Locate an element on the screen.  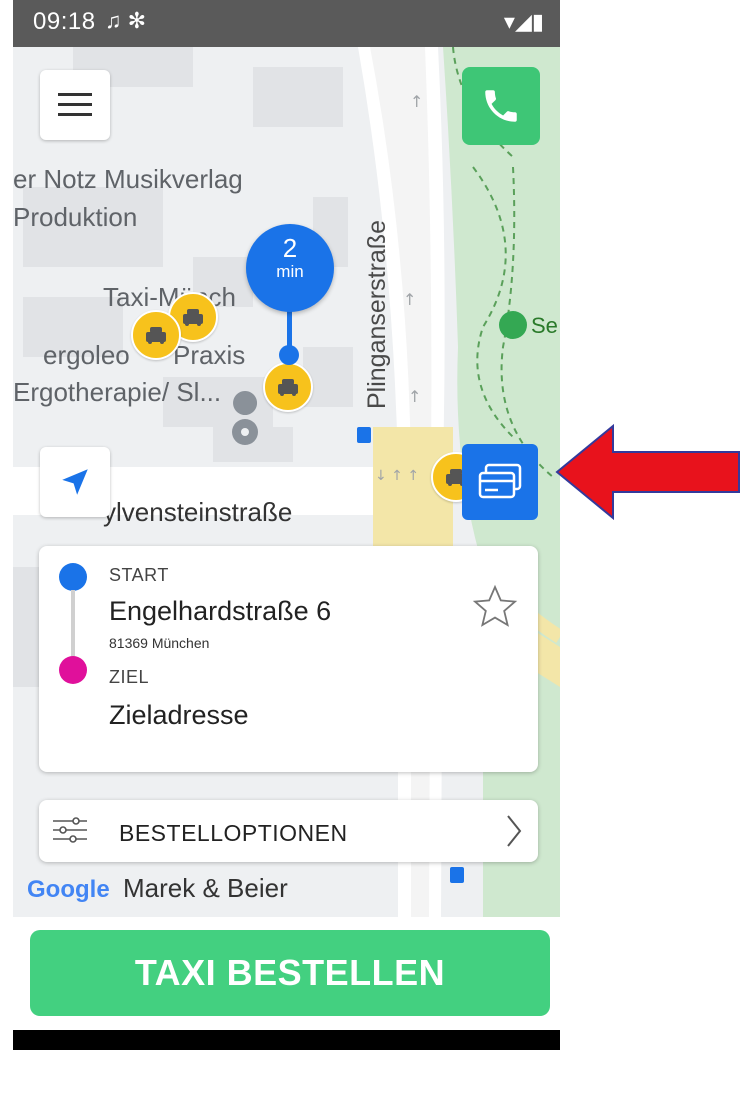
google-attribution: Google is located at coordinates (68, 890).